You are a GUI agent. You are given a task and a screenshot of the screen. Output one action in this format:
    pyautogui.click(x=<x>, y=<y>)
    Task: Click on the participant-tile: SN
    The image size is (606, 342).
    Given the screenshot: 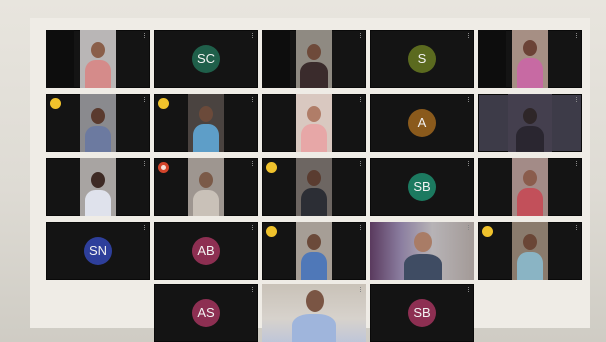 What is the action you would take?
    pyautogui.click(x=98, y=251)
    